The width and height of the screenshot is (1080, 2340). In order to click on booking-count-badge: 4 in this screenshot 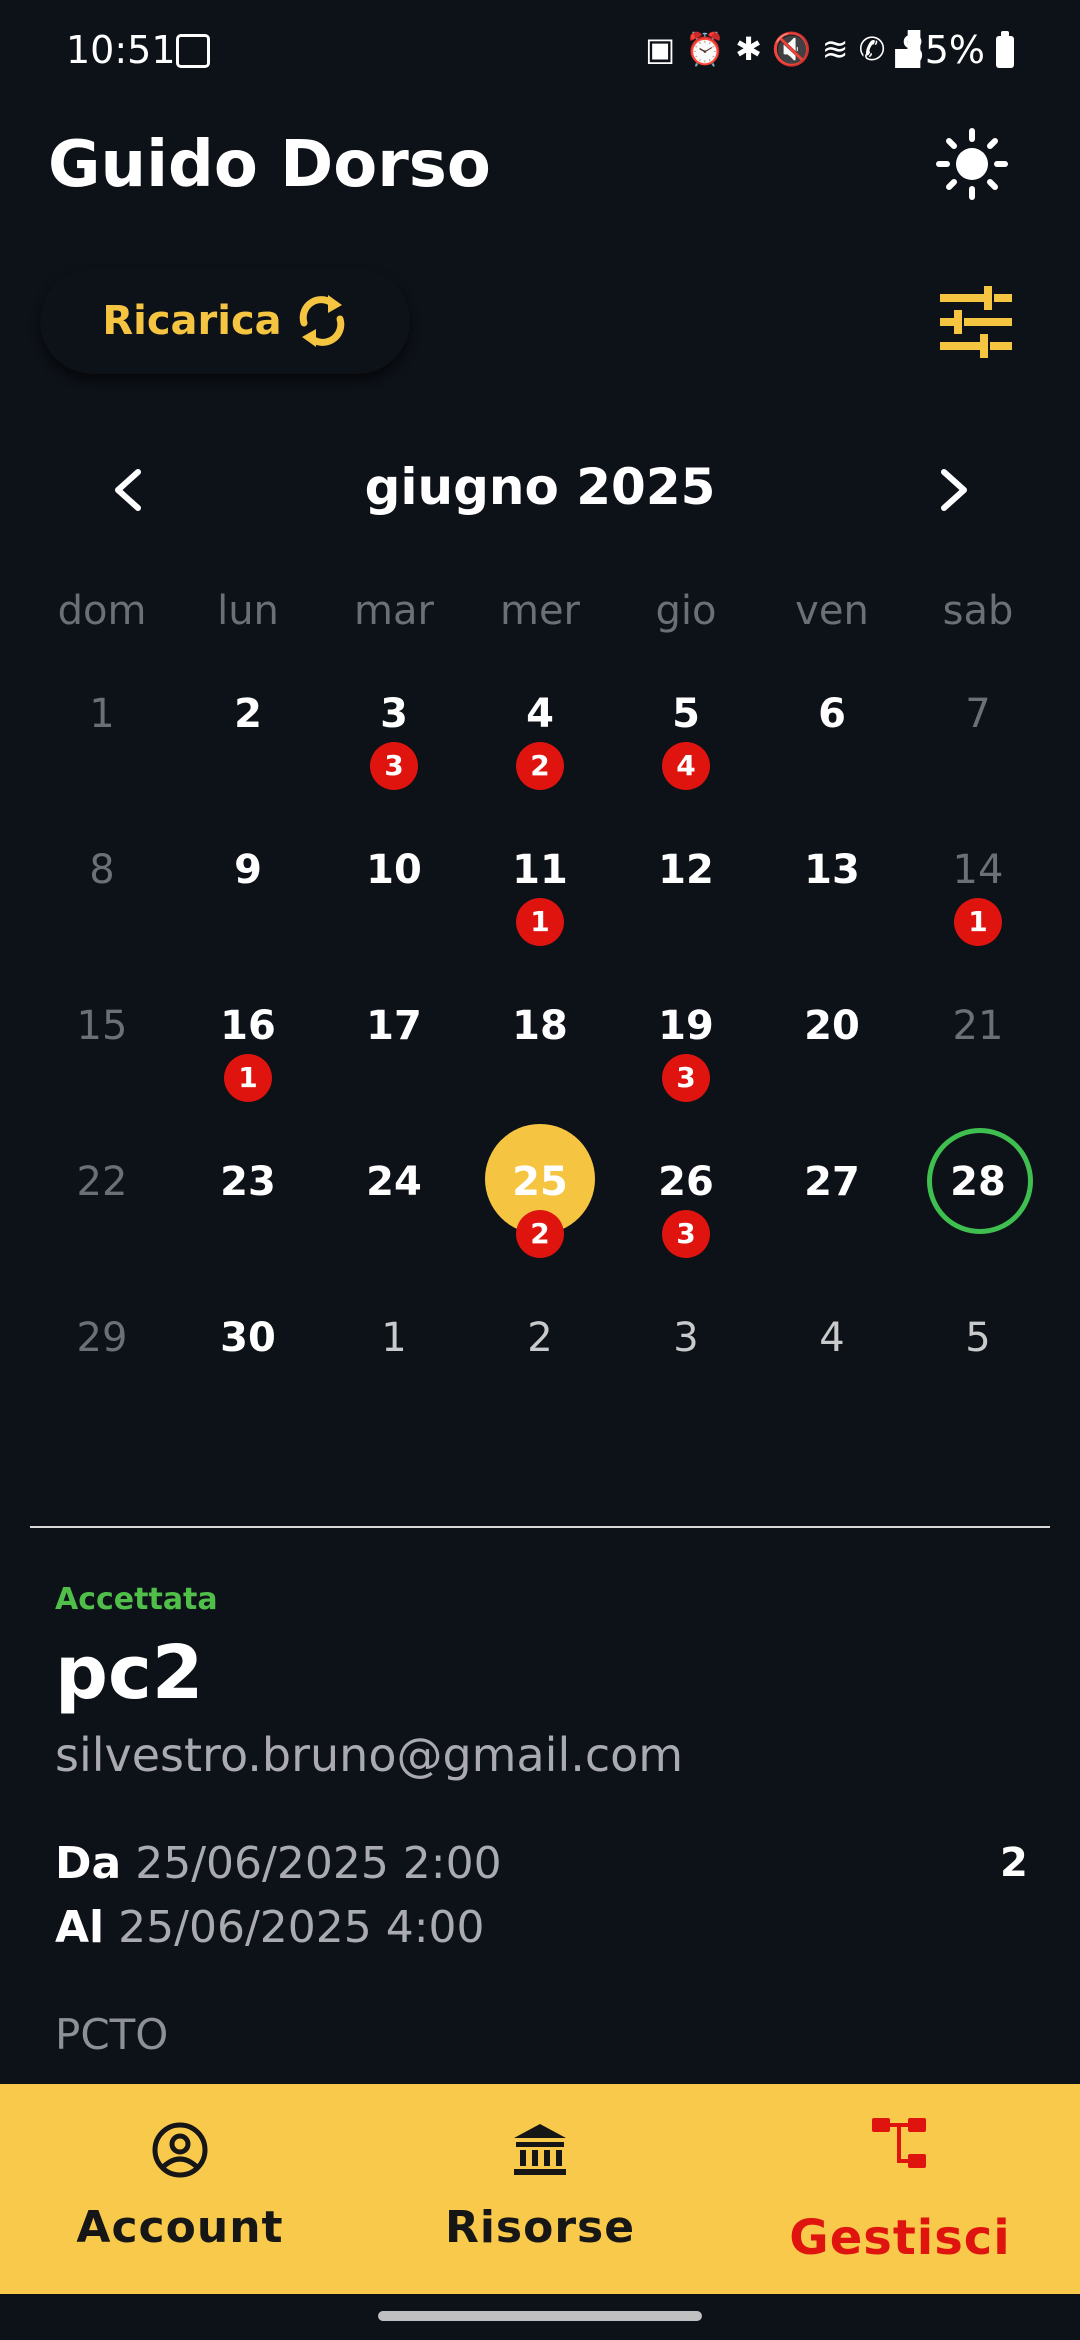, I will do `click(686, 766)`.